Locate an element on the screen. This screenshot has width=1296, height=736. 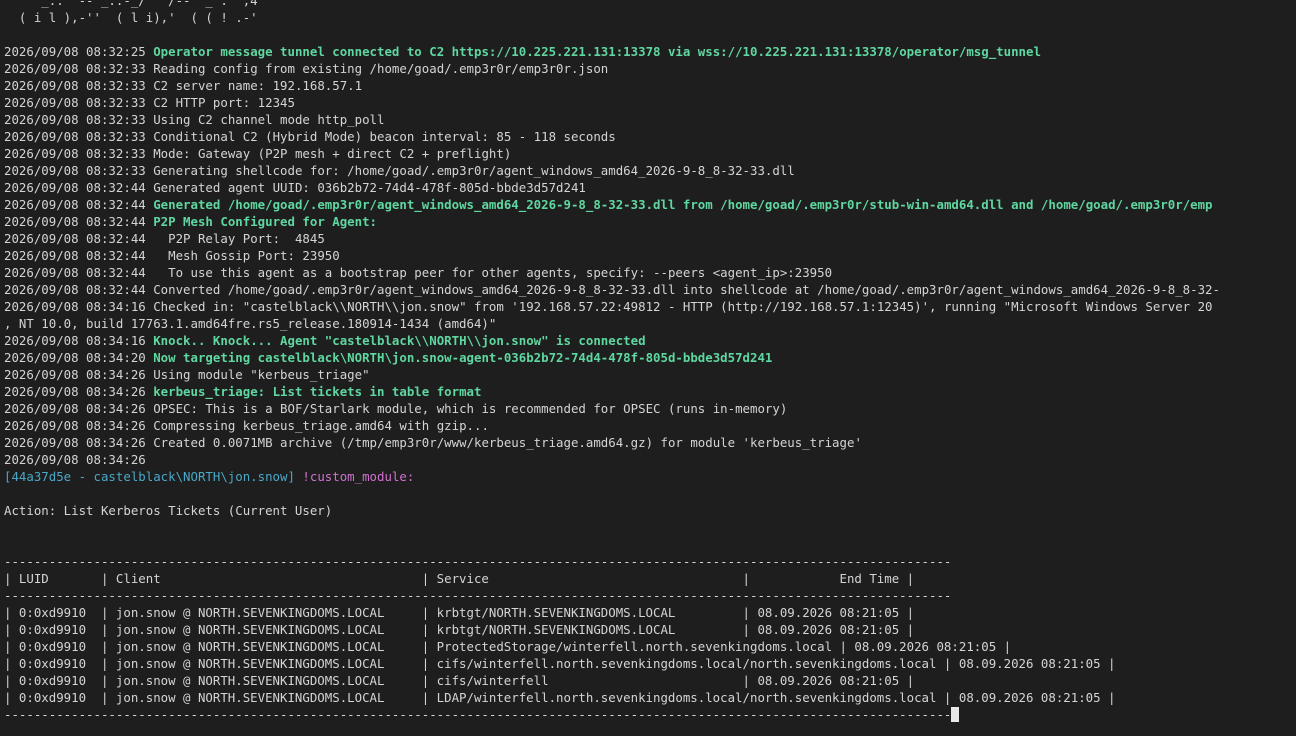
log-message-success: P2P Mesh Configured for Agent: is located at coordinates (265, 221).